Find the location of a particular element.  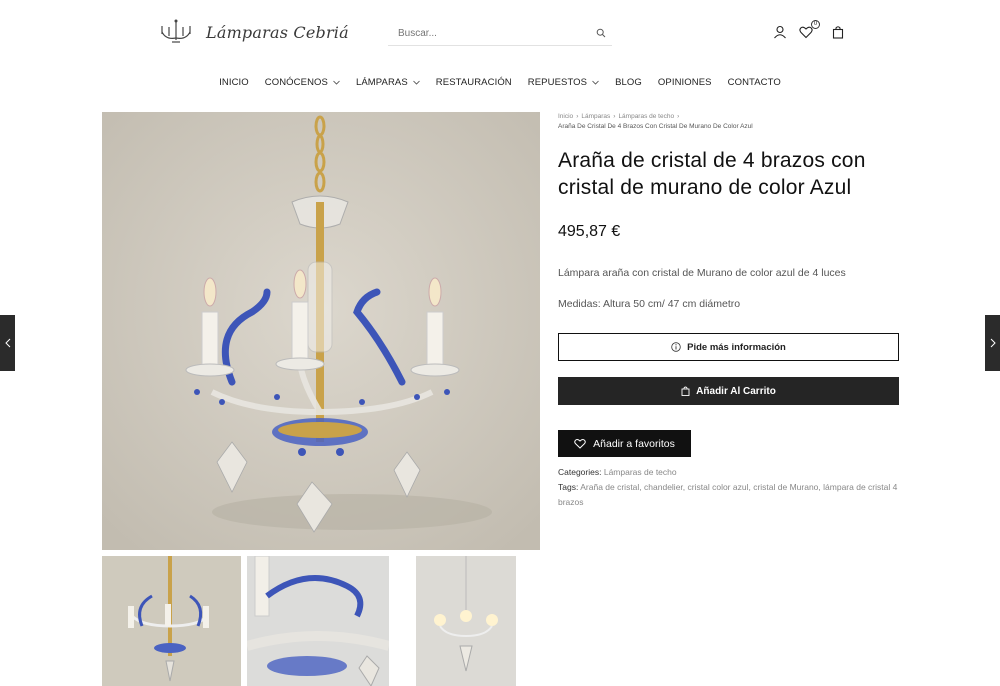

breadcrumb-link: Inicio is located at coordinates (565, 116).